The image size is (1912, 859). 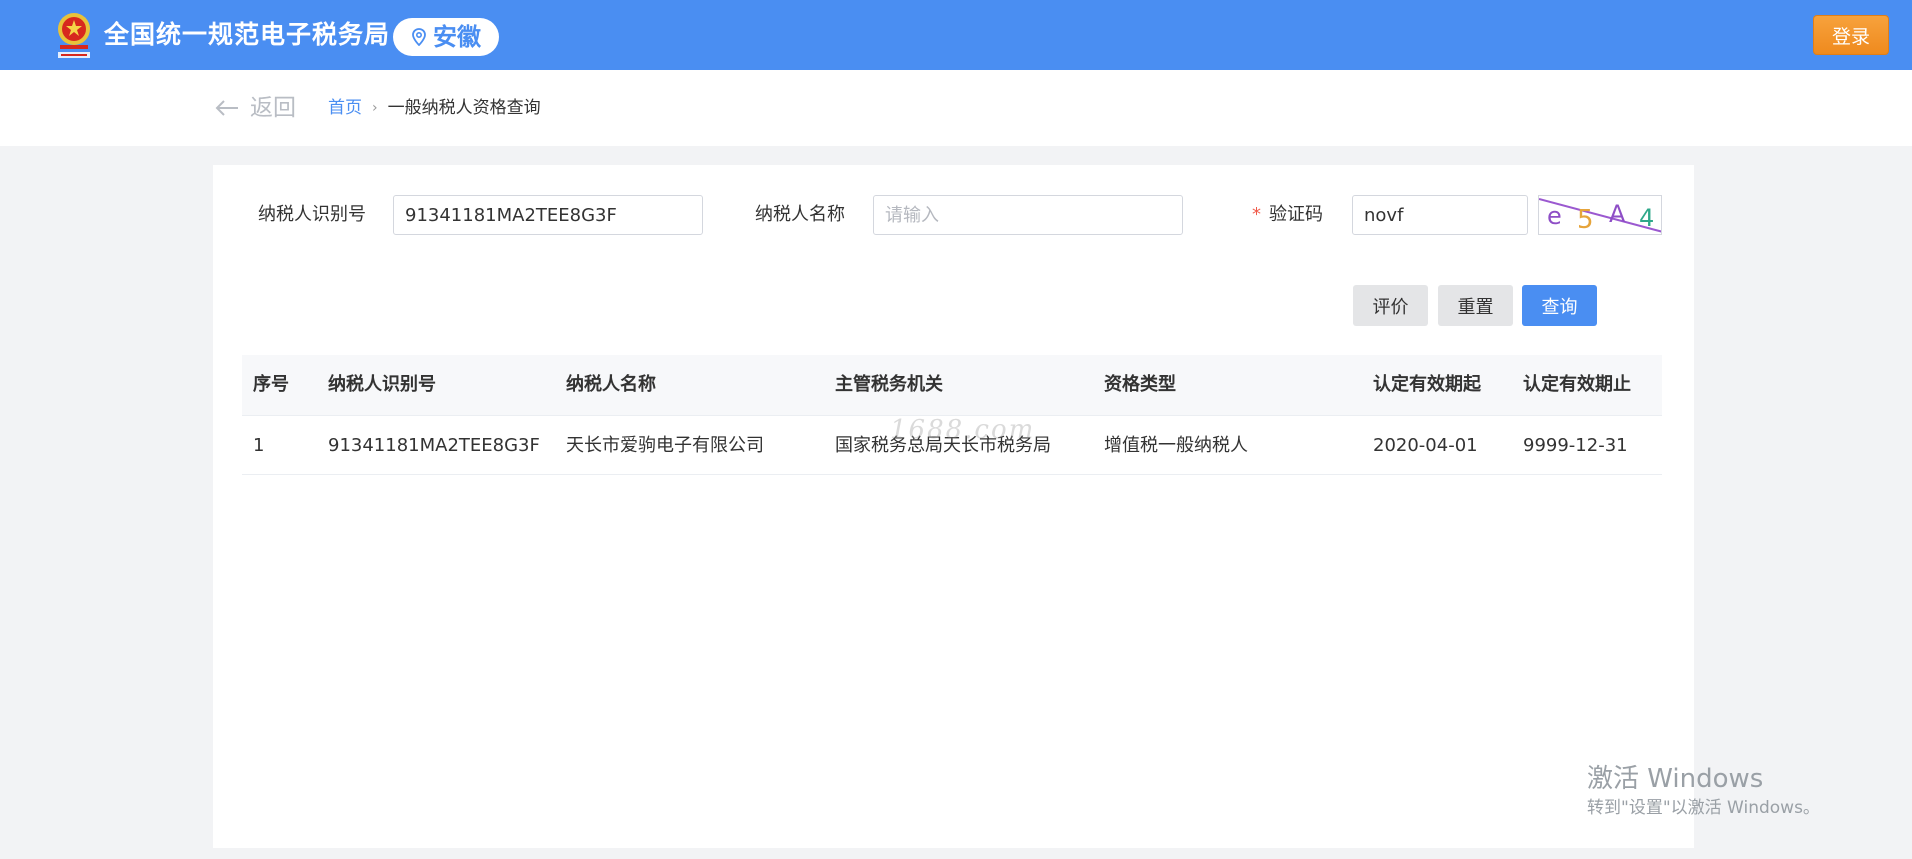 I want to click on arrow-left-icon, so click(x=226, y=108).